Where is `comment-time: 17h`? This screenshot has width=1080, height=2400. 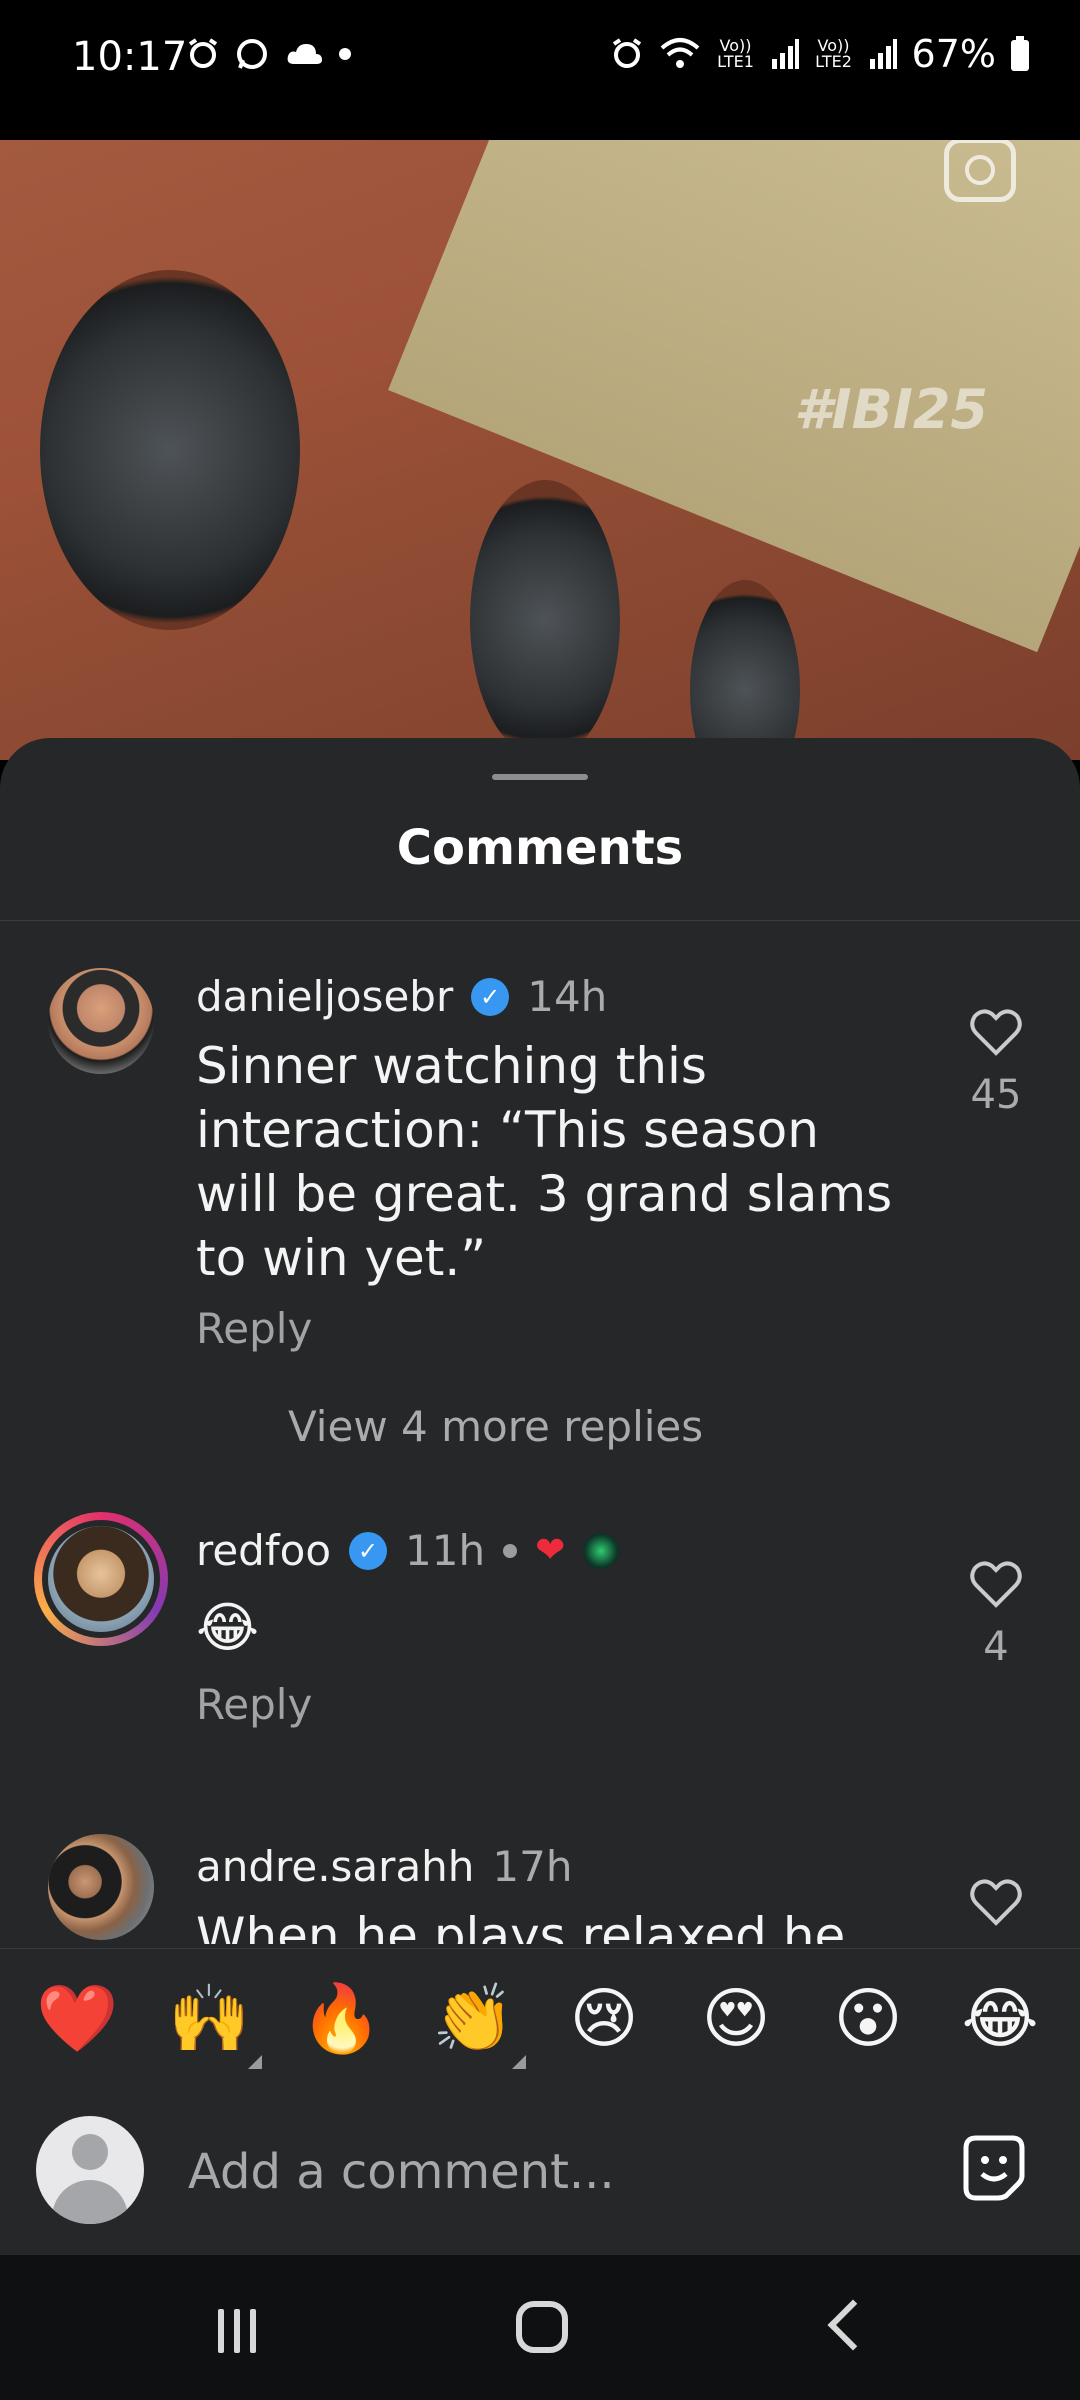
comment-time: 17h is located at coordinates (532, 1866).